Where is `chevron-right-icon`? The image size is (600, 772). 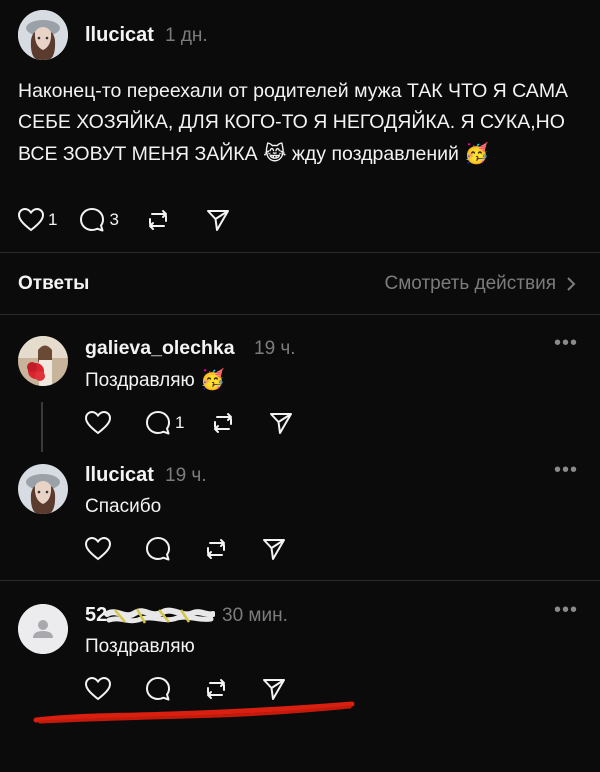
chevron-right-icon is located at coordinates (571, 284).